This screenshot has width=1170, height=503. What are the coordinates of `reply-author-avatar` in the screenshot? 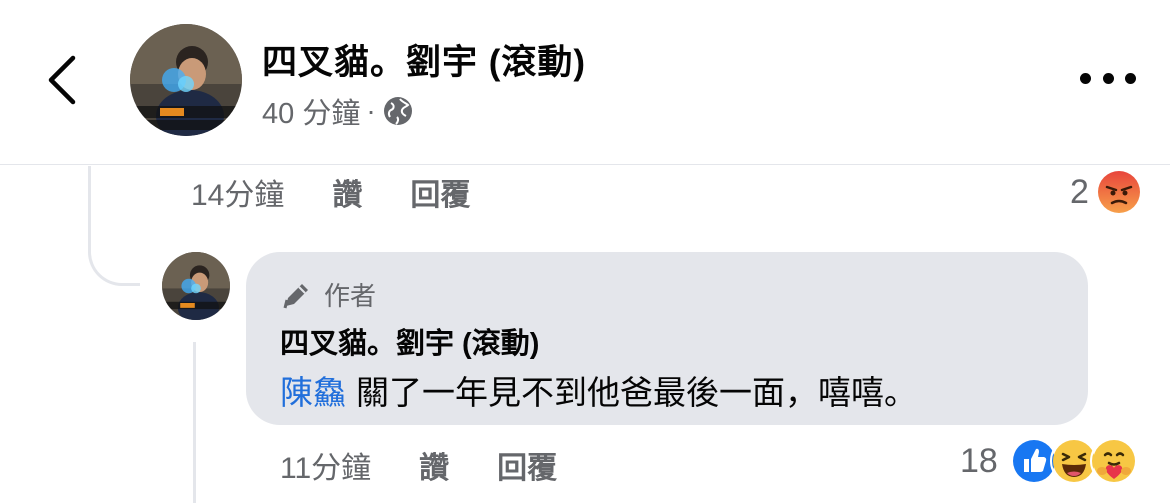 It's located at (196, 286).